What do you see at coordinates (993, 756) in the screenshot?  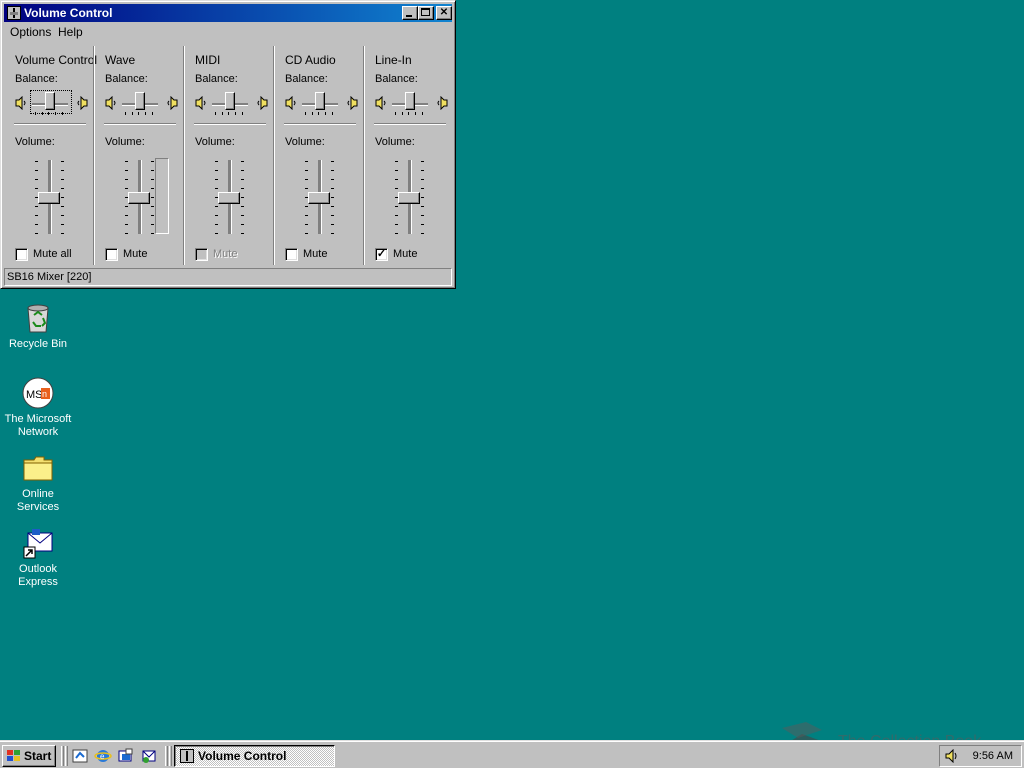 I see `clock: 9:56 AM` at bounding box center [993, 756].